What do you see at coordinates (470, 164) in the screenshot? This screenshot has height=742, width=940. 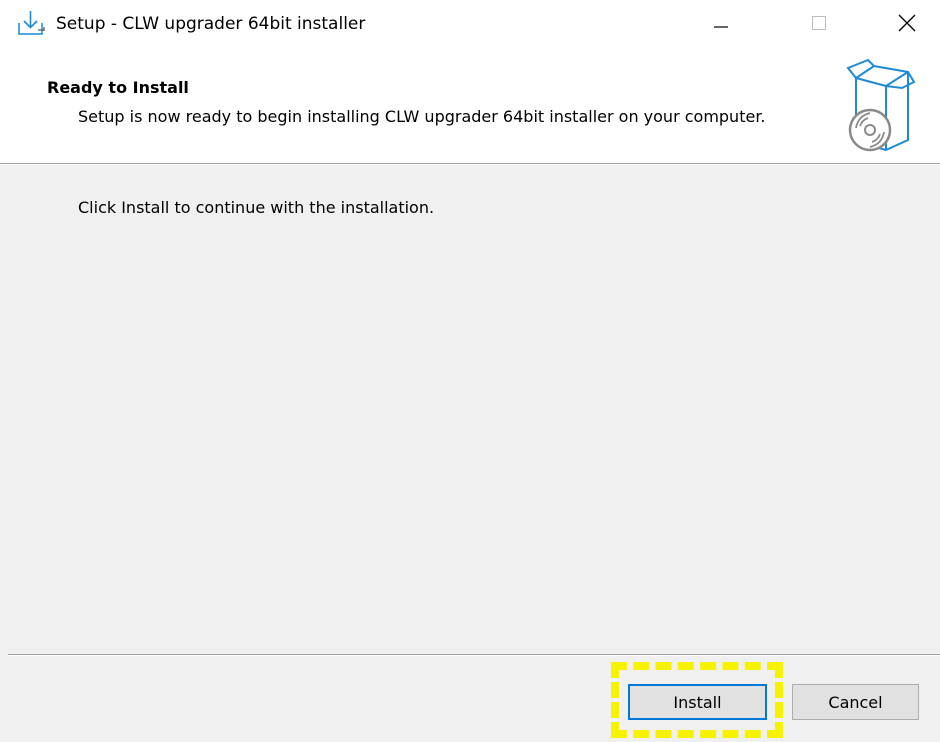 I see `header-divider-highlight` at bounding box center [470, 164].